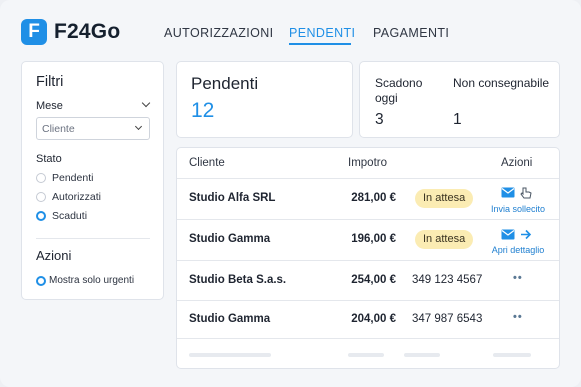 This screenshot has height=387, width=581. What do you see at coordinates (138, 126) in the screenshot?
I see `chevron-down-icon` at bounding box center [138, 126].